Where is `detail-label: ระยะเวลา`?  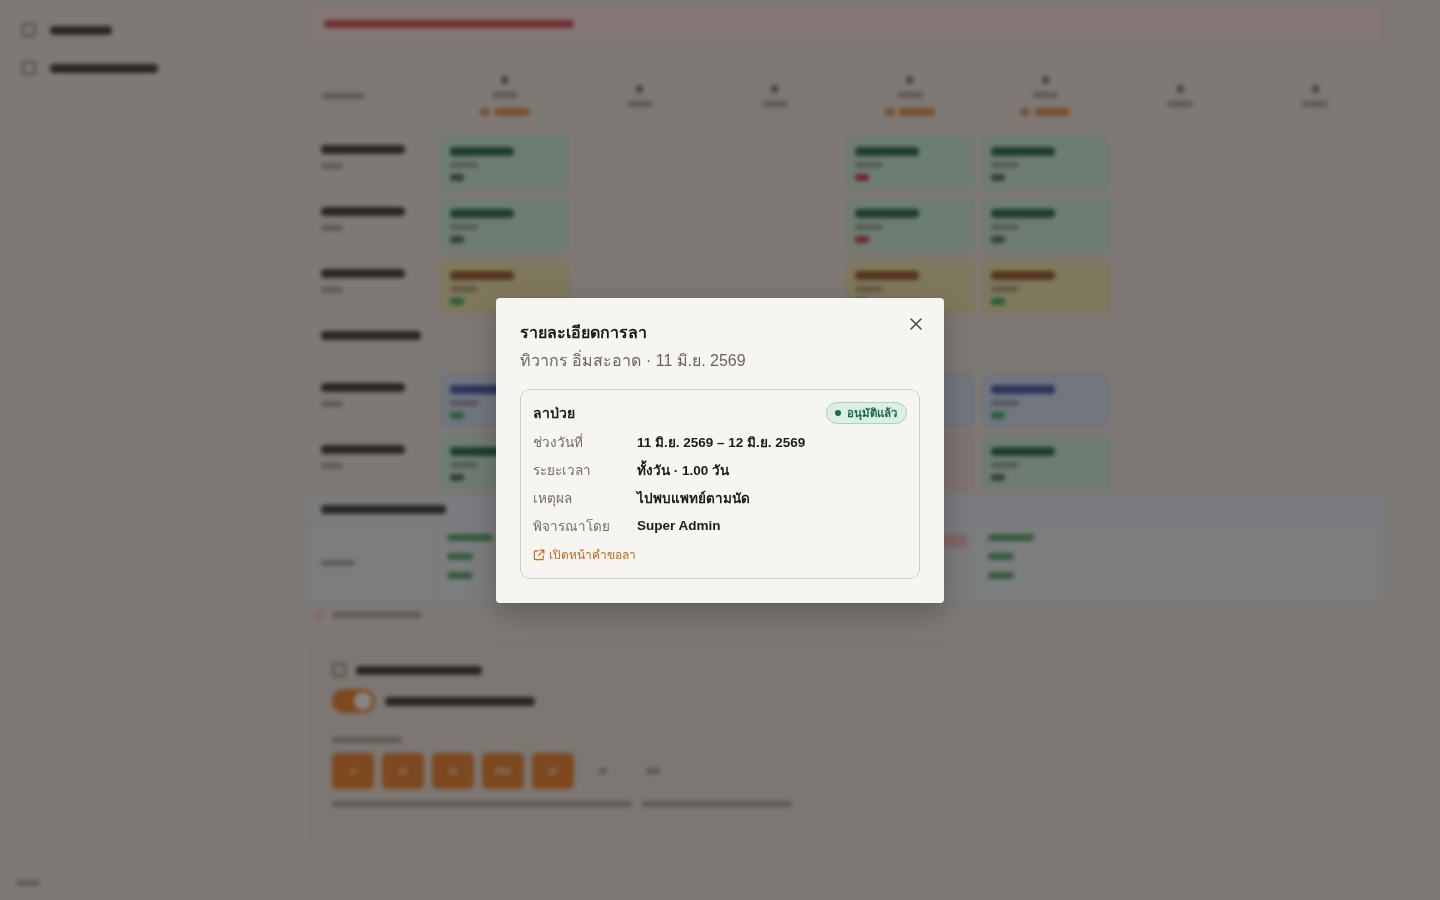 detail-label: ระยะเวลา is located at coordinates (562, 470).